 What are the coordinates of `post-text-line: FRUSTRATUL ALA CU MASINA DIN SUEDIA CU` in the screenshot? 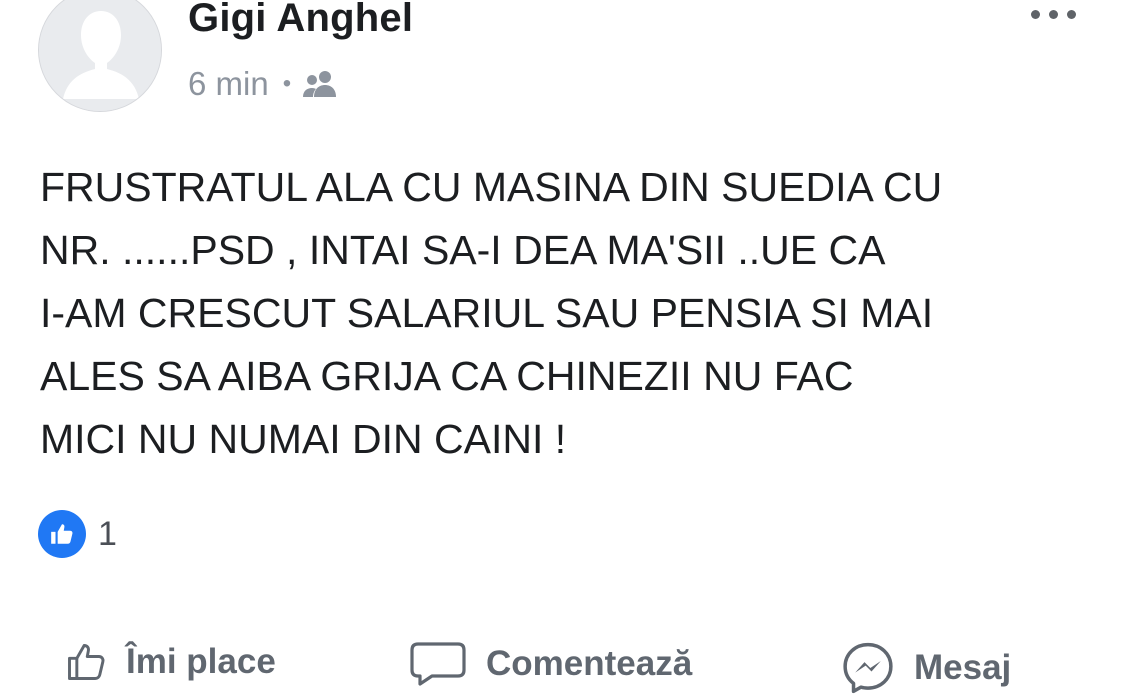 It's located at (491, 187).